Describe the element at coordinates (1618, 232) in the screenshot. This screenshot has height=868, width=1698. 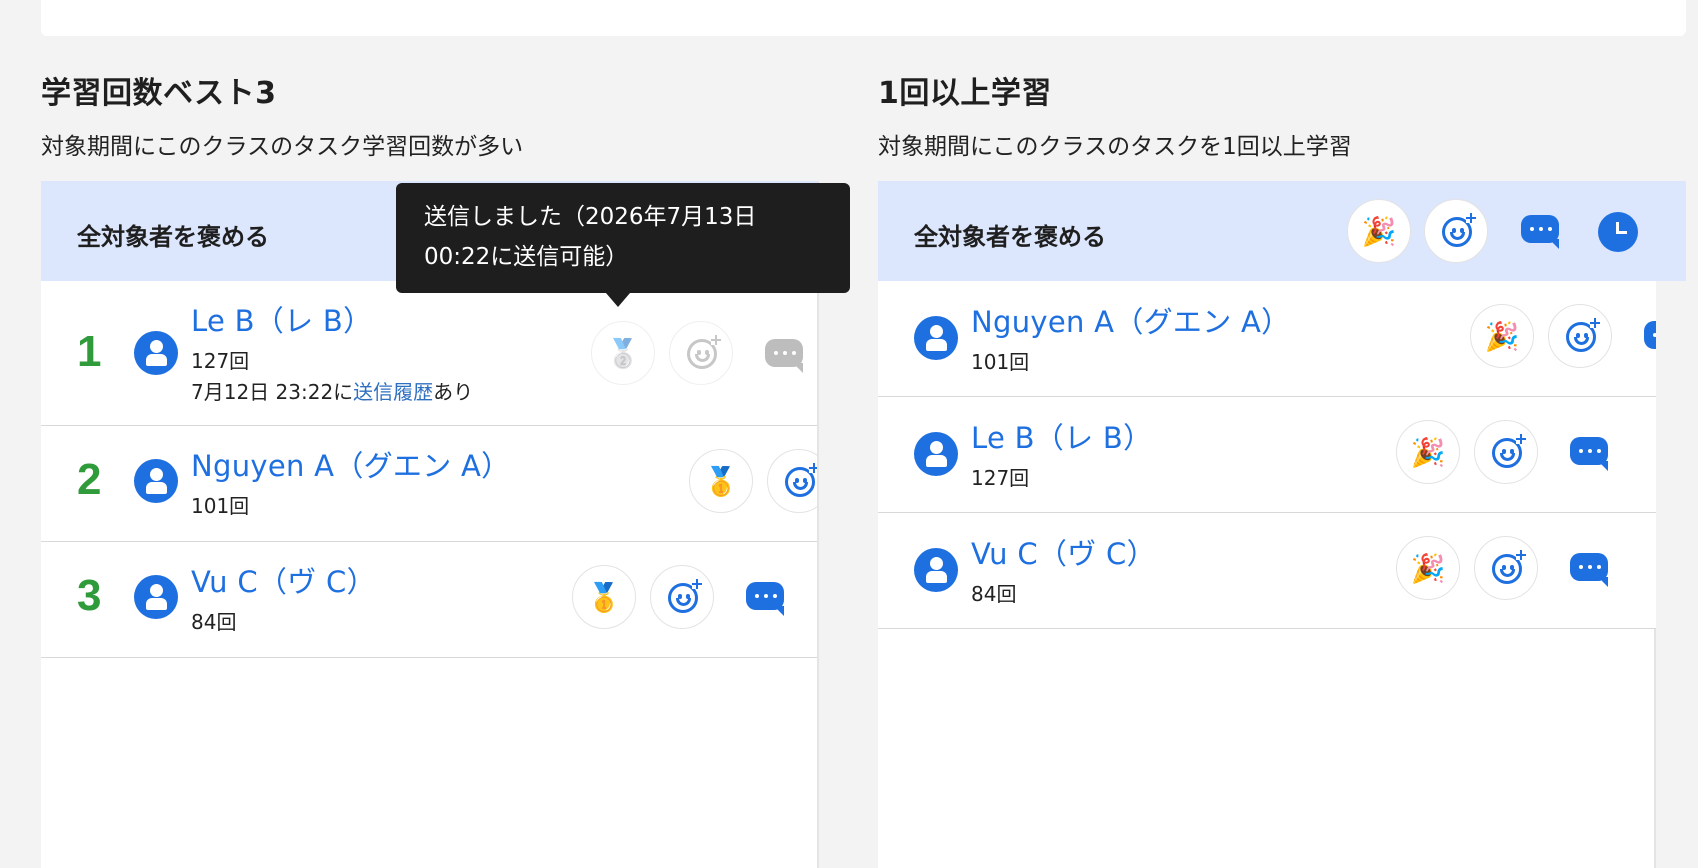
I see `schedule-clock-button` at that location.